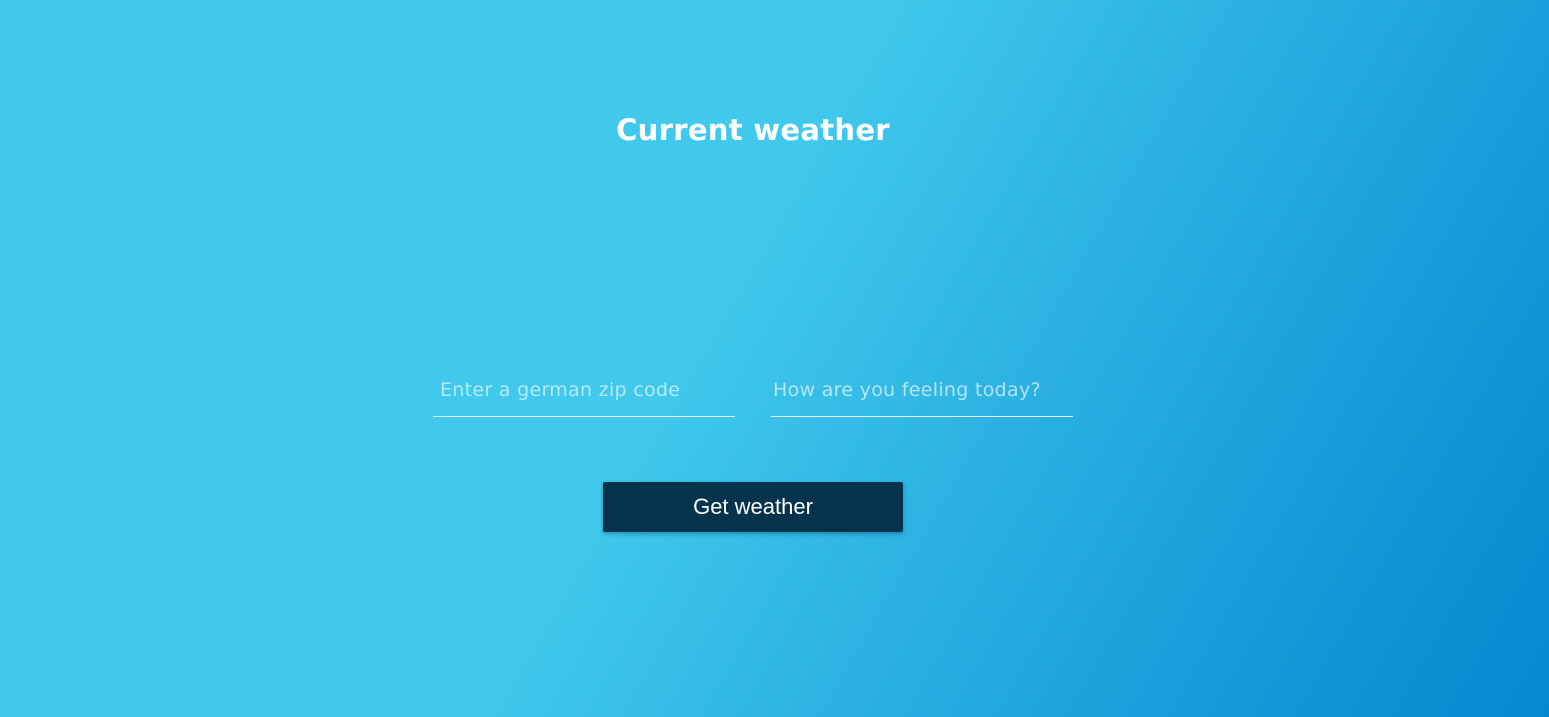  I want to click on feeling-field, so click(922, 391).